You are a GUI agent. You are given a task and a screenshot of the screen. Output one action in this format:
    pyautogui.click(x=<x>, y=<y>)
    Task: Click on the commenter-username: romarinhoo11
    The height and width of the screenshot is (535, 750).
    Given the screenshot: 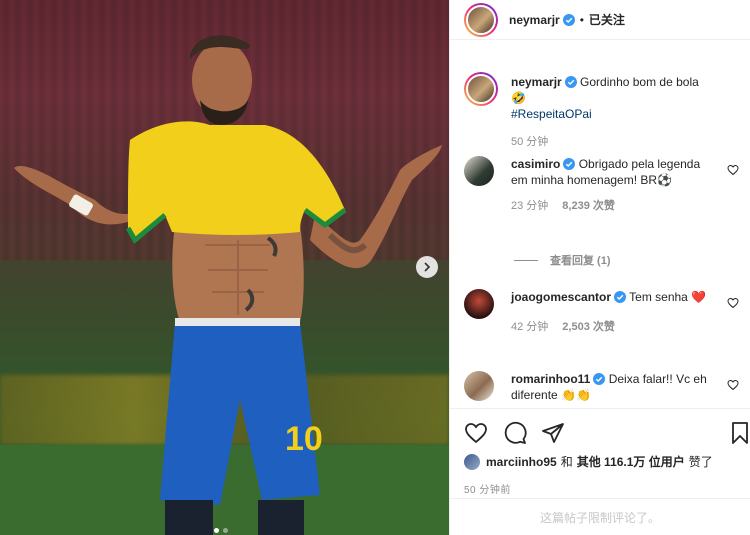 What is the action you would take?
    pyautogui.click(x=550, y=379)
    